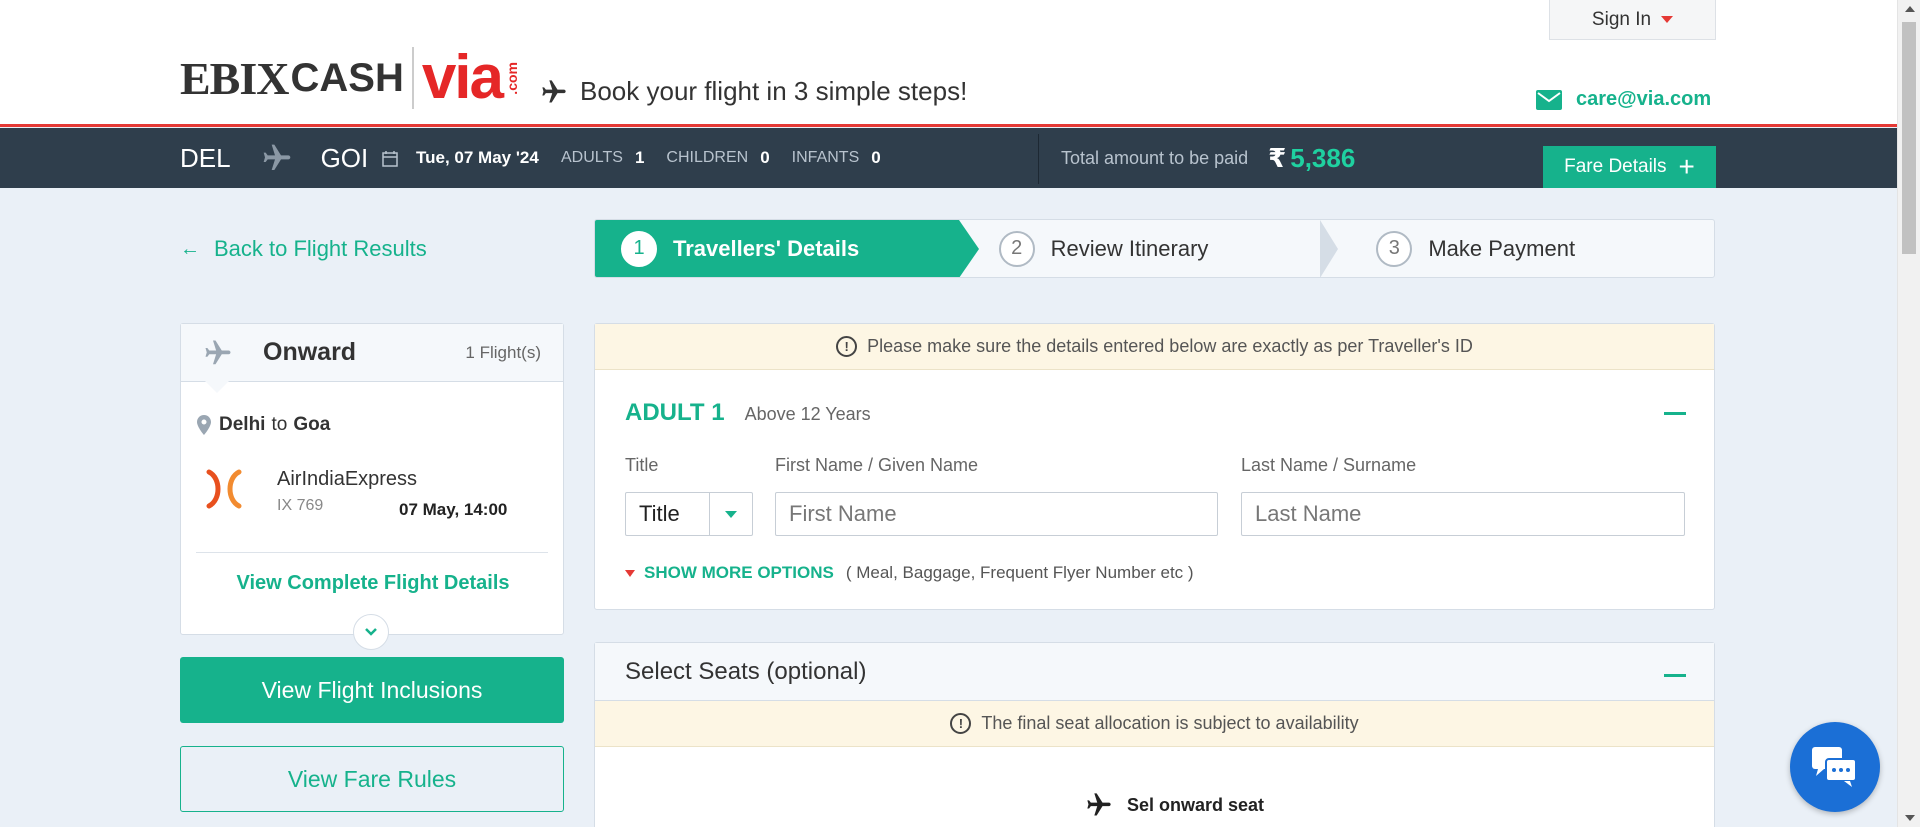 The width and height of the screenshot is (1920, 827). What do you see at coordinates (1038, 159) in the screenshot?
I see `bar-divider` at bounding box center [1038, 159].